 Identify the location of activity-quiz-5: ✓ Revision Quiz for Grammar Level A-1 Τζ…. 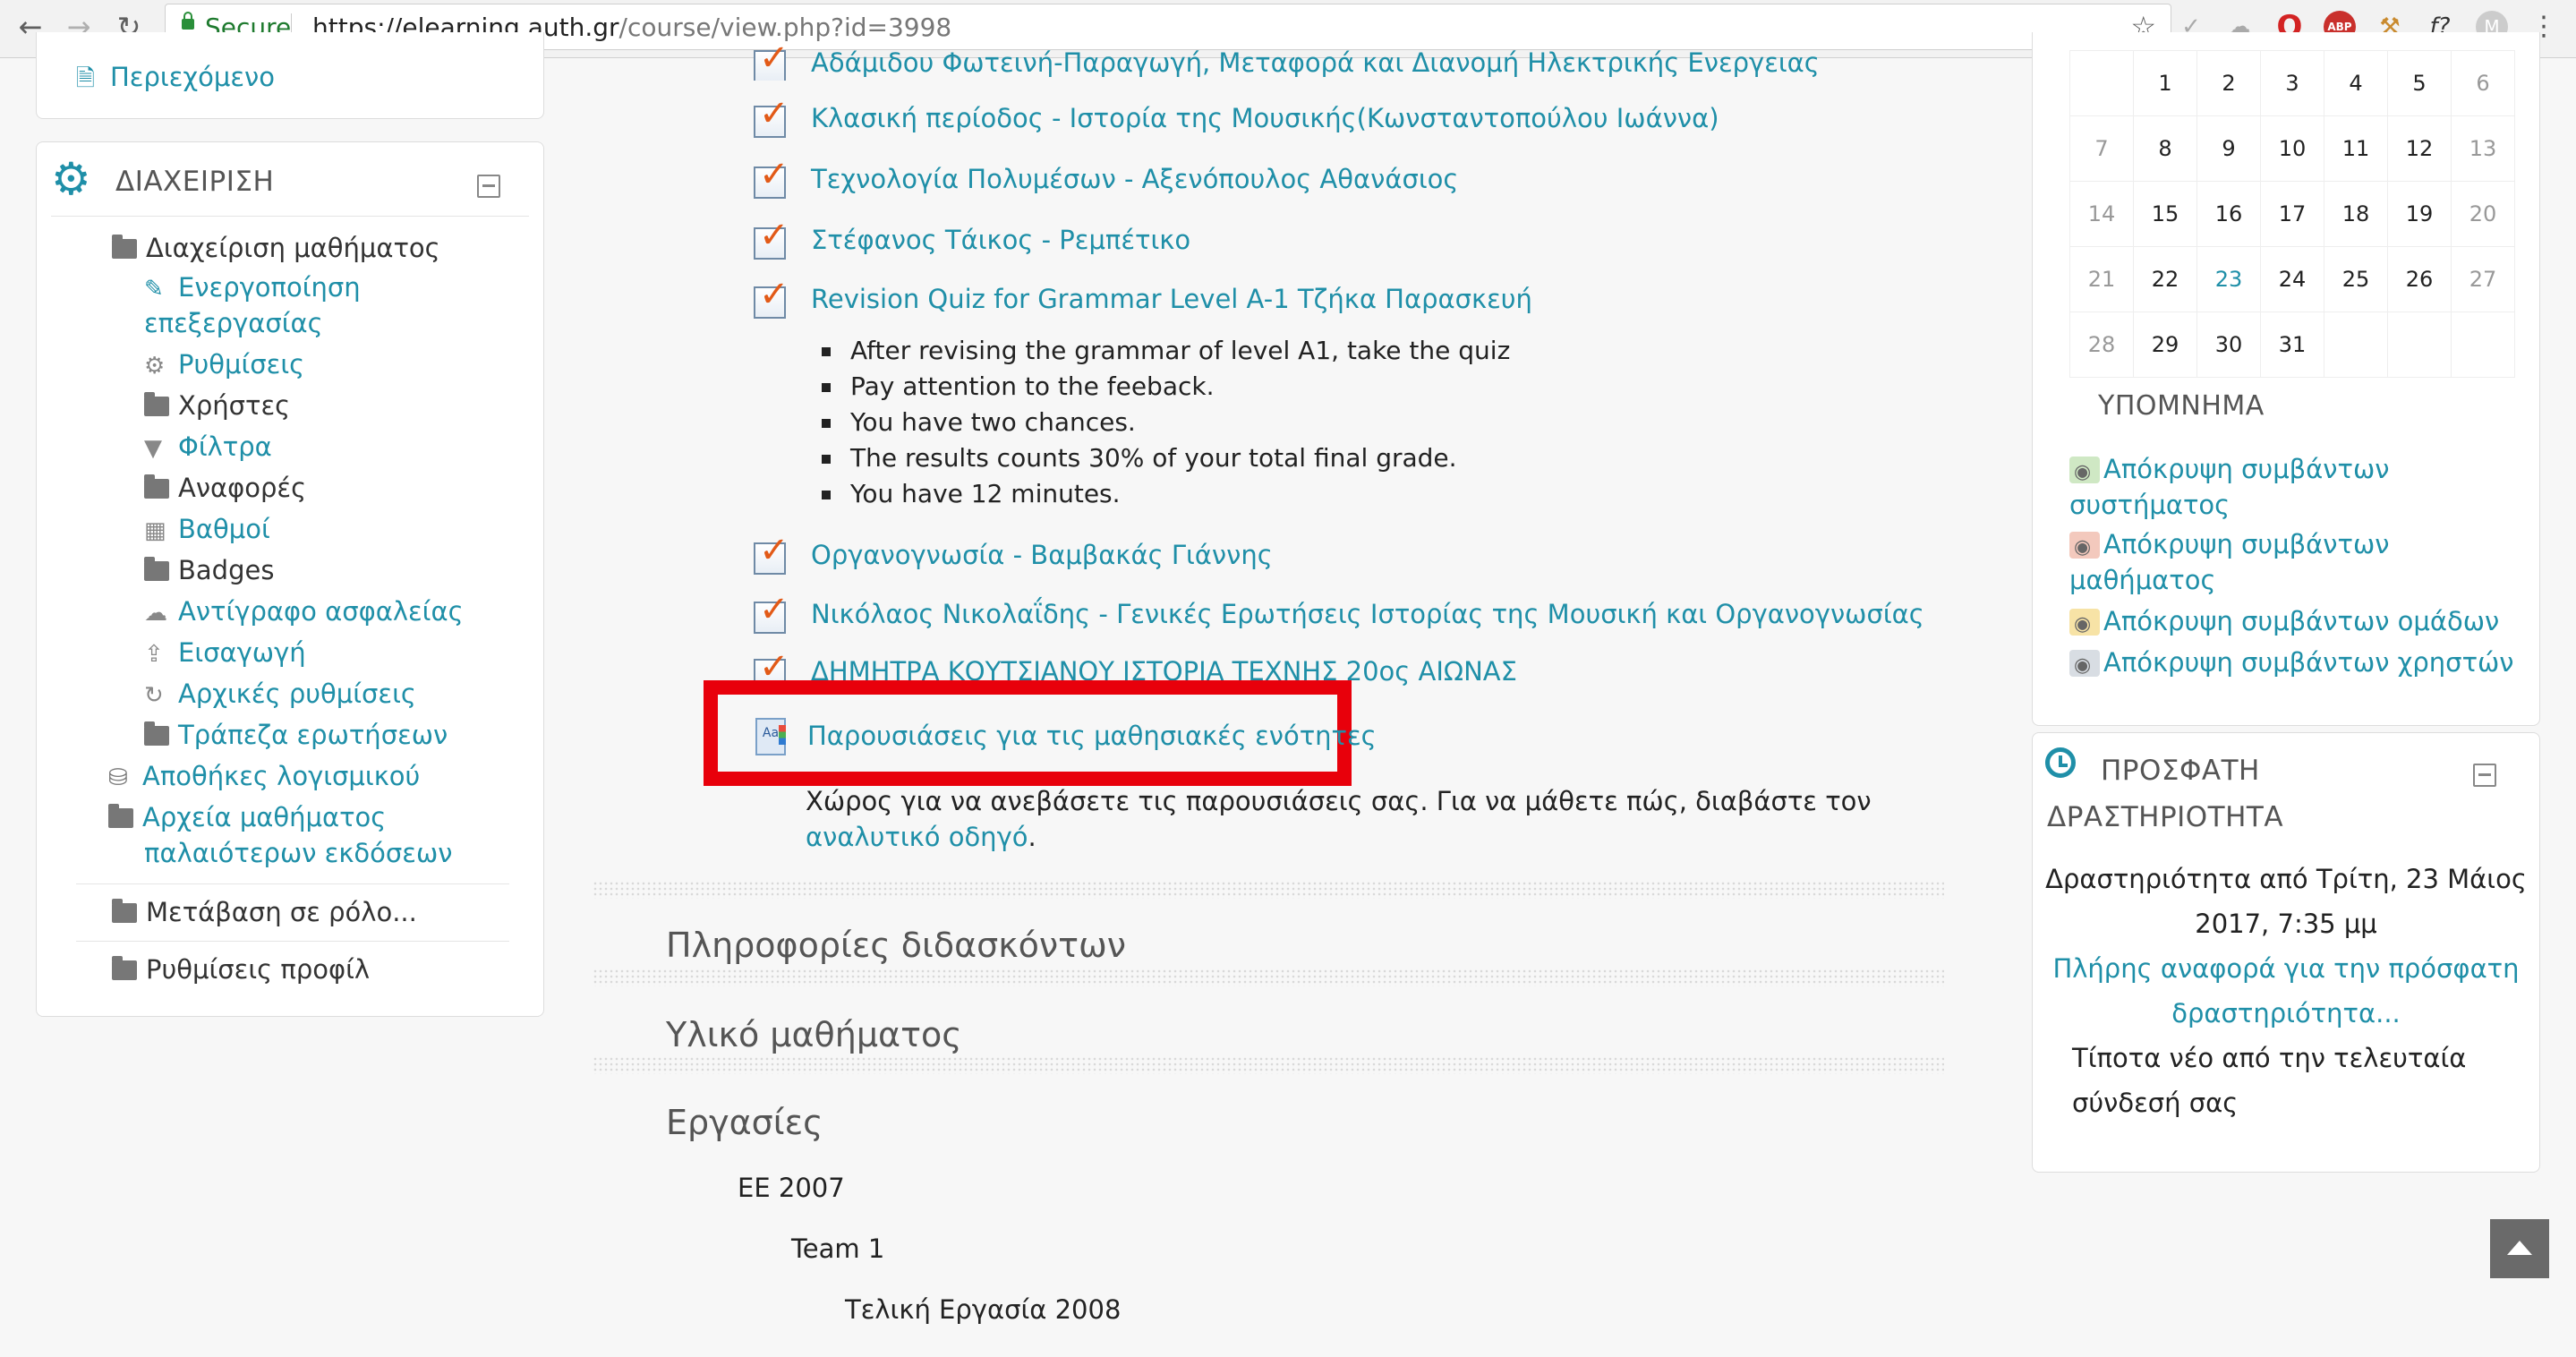
(1142, 296).